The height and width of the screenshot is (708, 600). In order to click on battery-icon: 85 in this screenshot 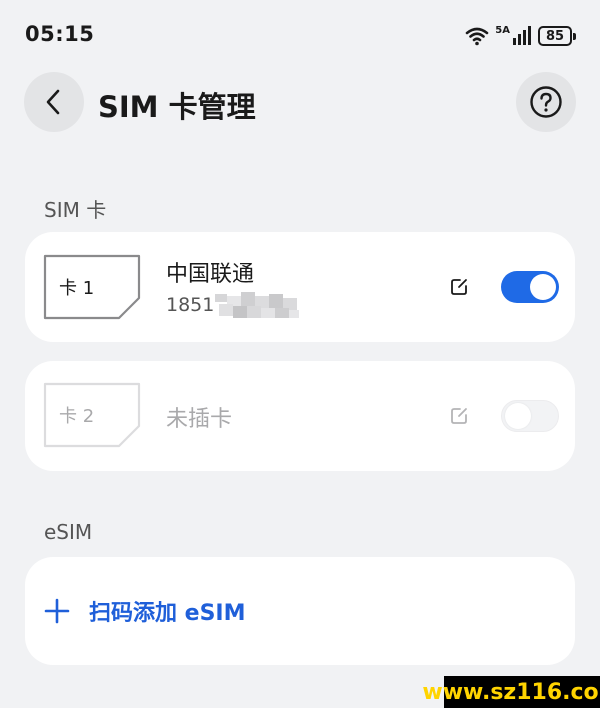, I will do `click(557, 36)`.